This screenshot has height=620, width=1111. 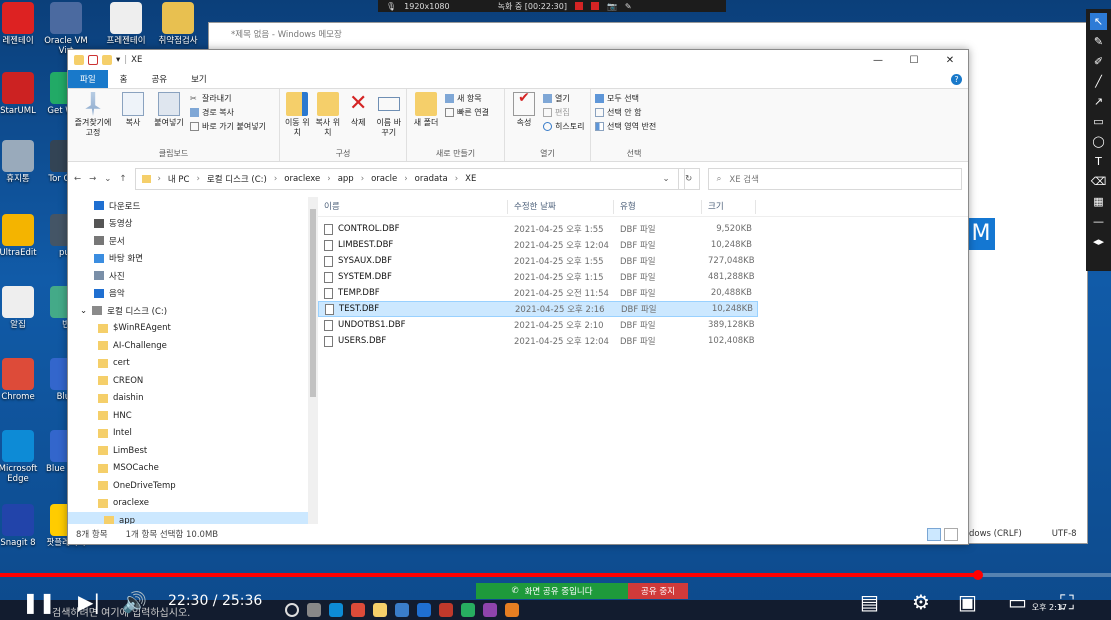 I want to click on nav-item: 음악, so click(x=193, y=294).